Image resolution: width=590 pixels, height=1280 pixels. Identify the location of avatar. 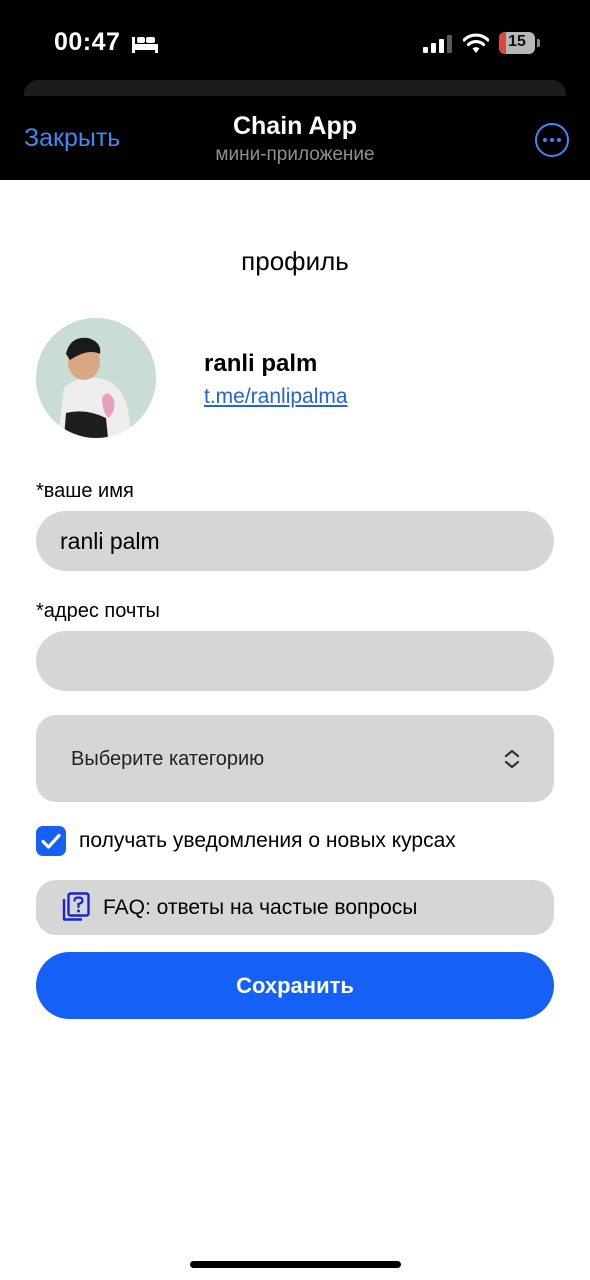
(96, 378).